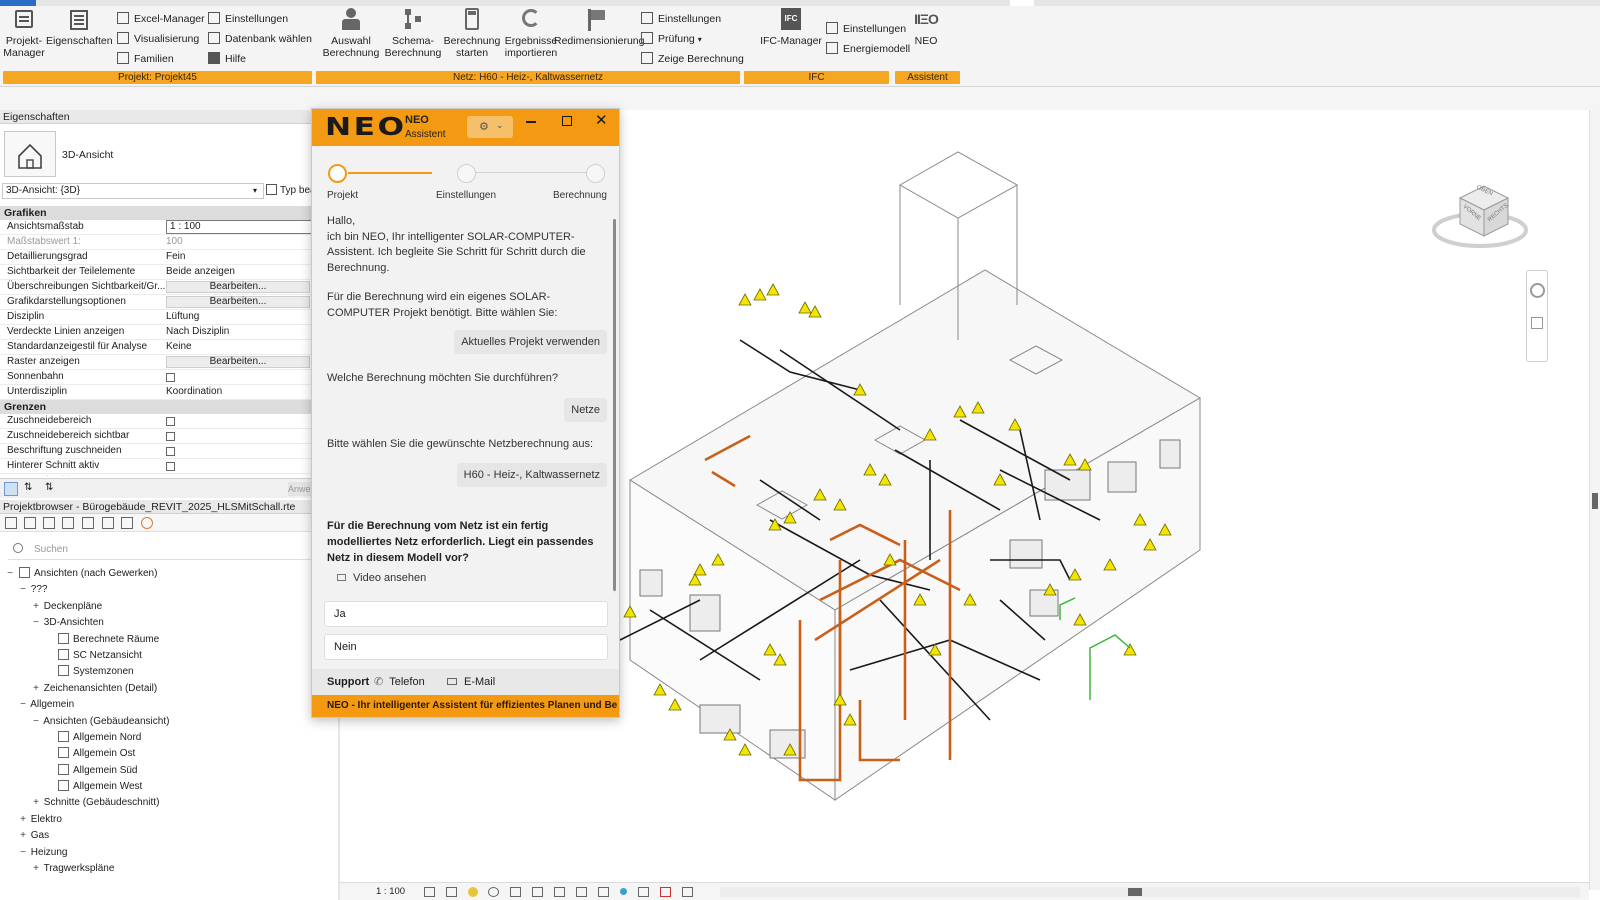 The height and width of the screenshot is (900, 1600). What do you see at coordinates (866, 29) in the screenshot?
I see `einstellungen-ifc-button: Einstellungen` at bounding box center [866, 29].